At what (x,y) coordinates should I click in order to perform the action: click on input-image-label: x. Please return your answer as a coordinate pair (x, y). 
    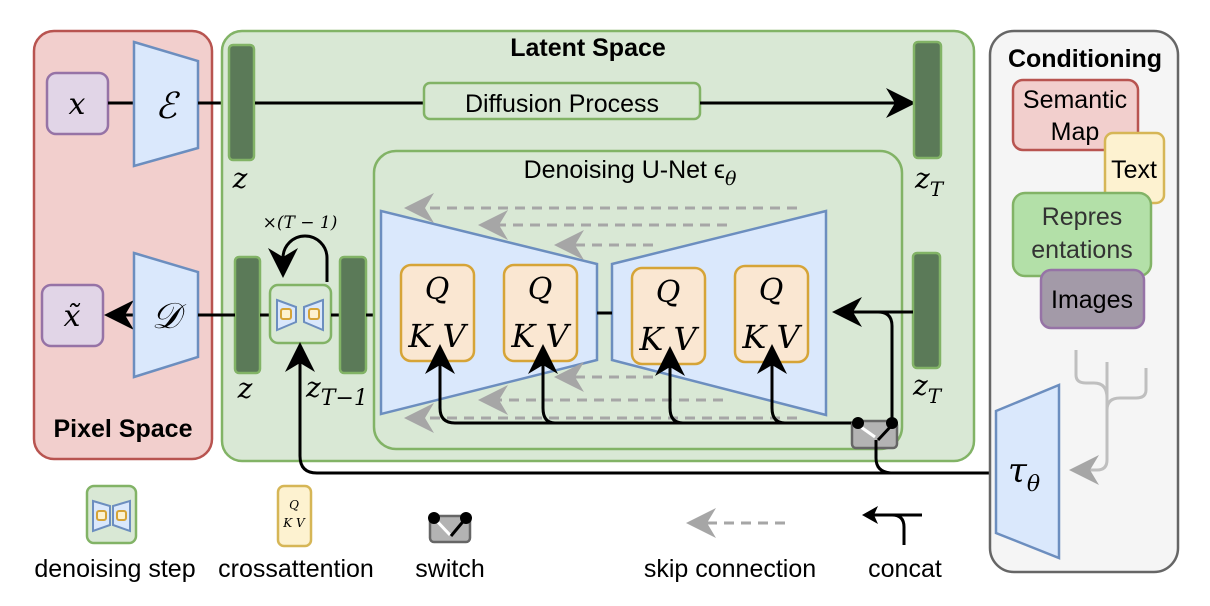
    Looking at the image, I should click on (77, 104).